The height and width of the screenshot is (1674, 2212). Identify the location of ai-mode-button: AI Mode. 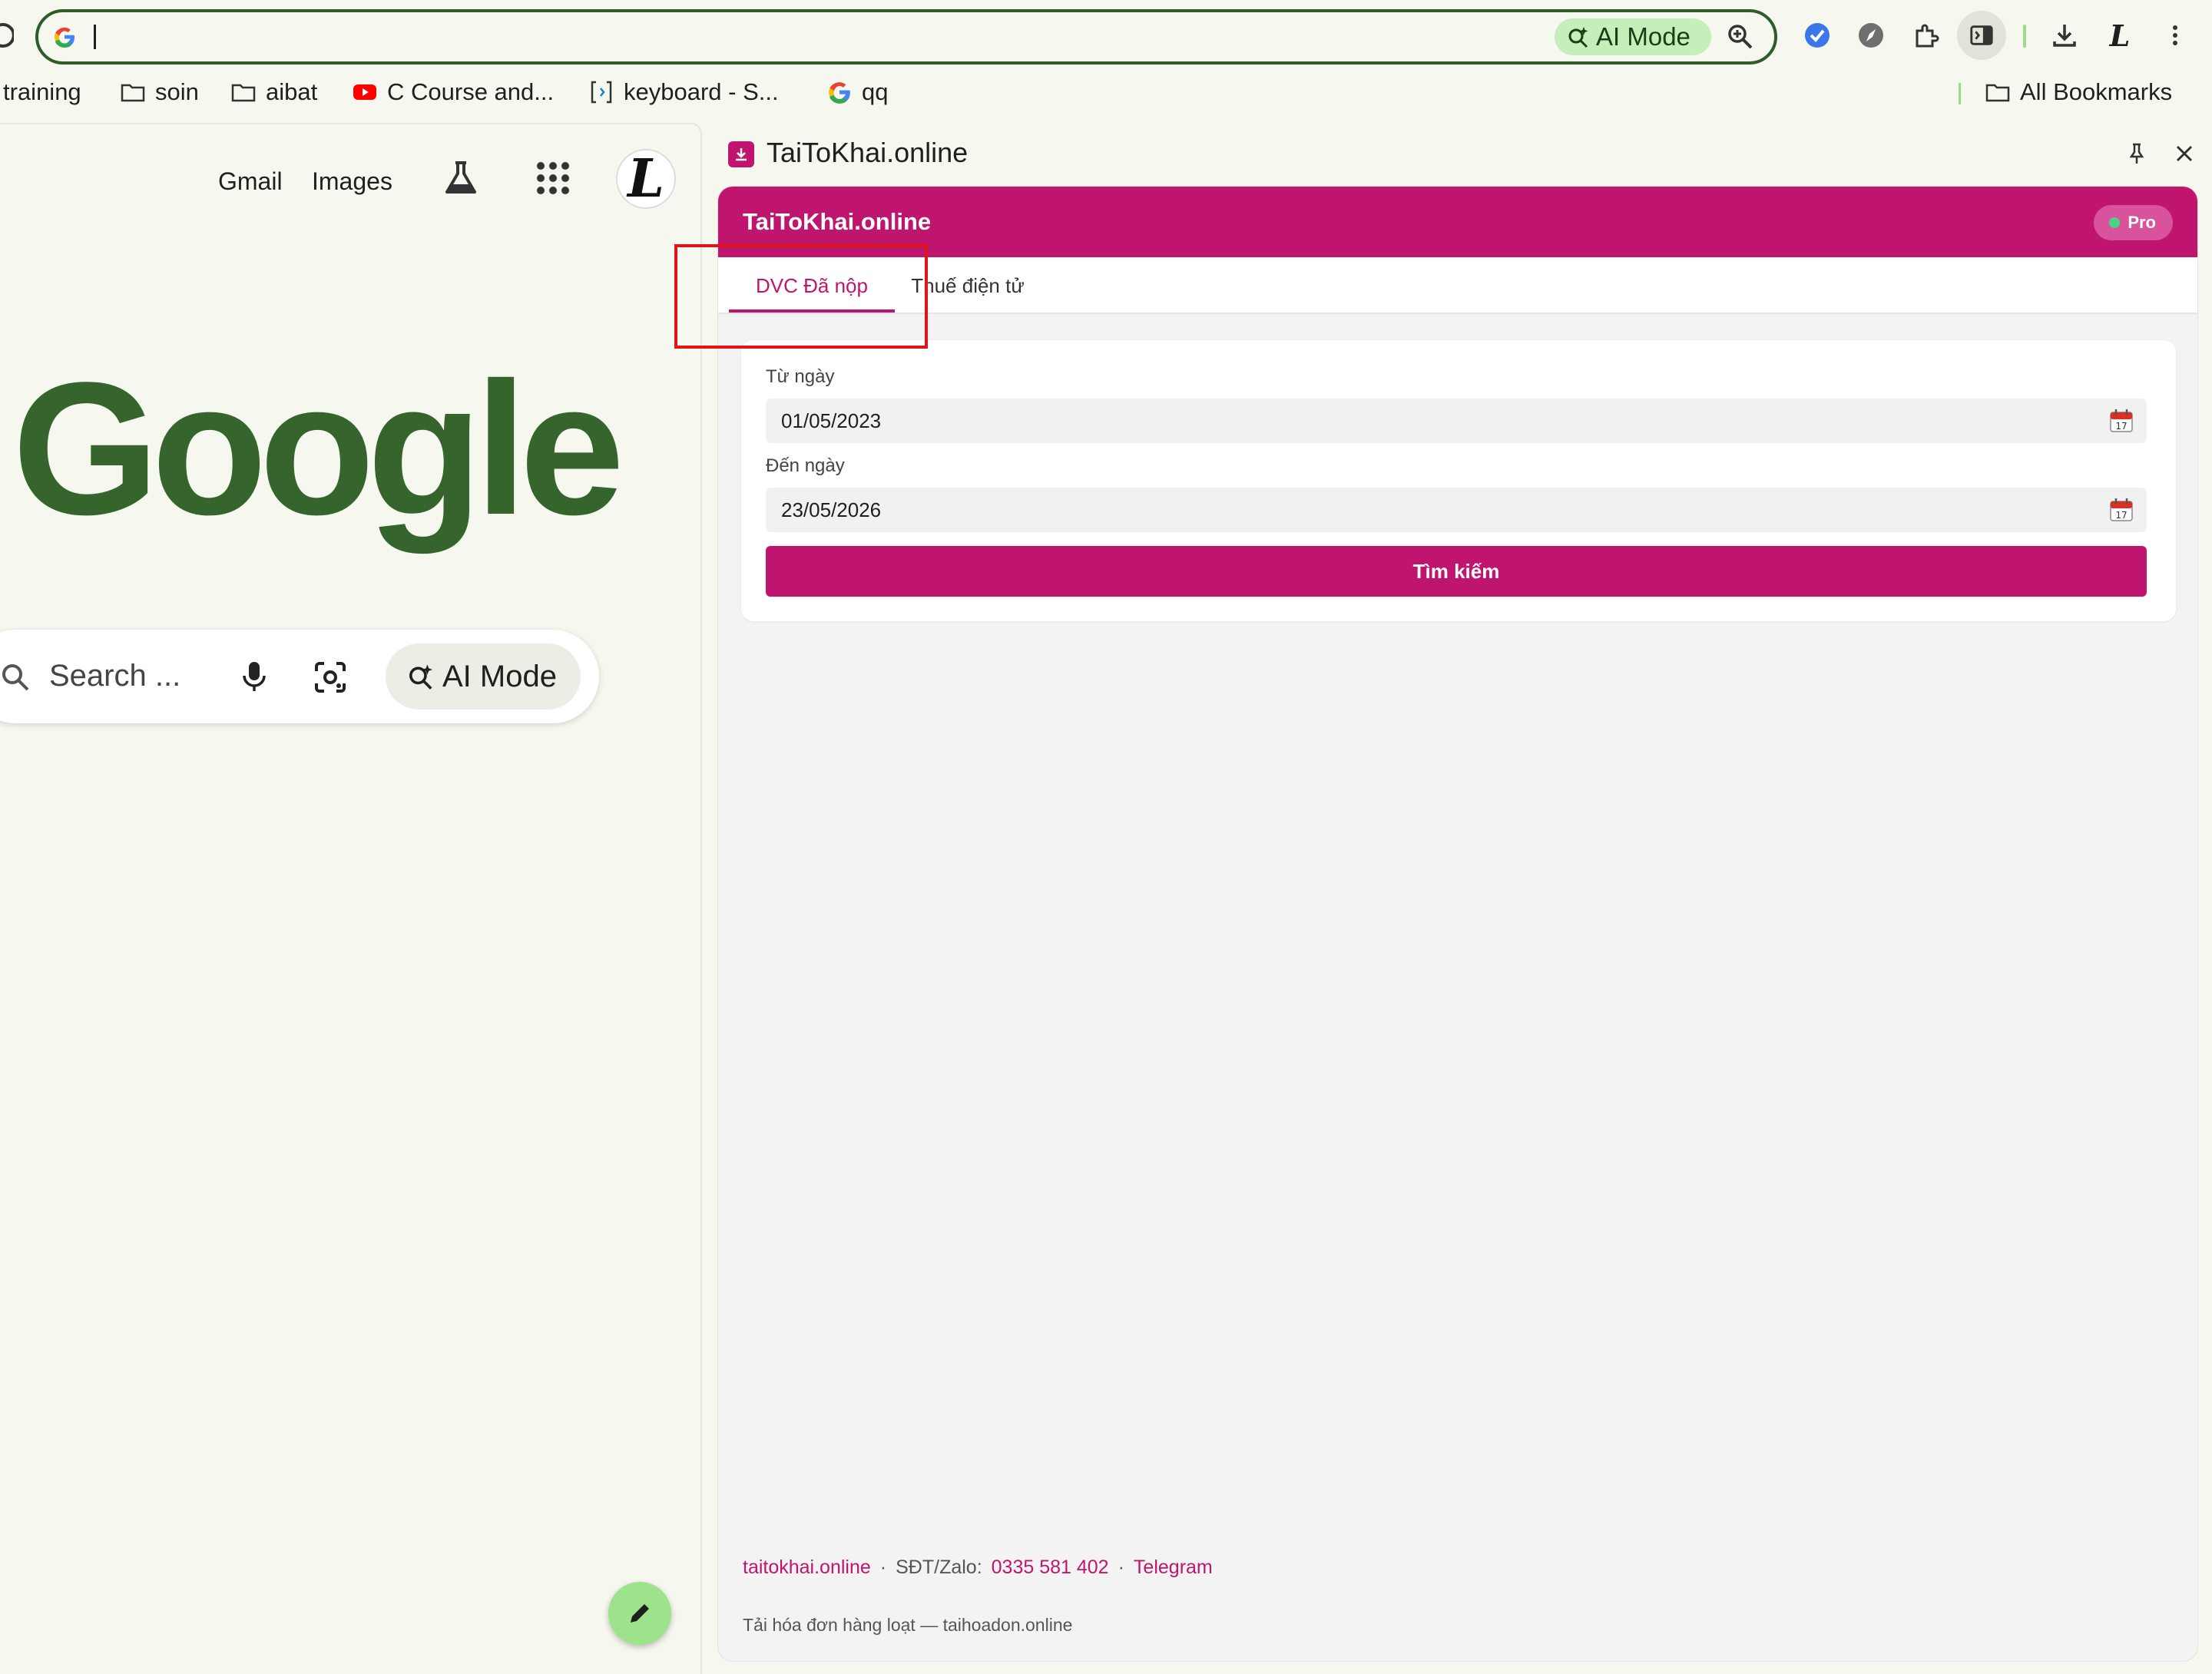
(483, 676).